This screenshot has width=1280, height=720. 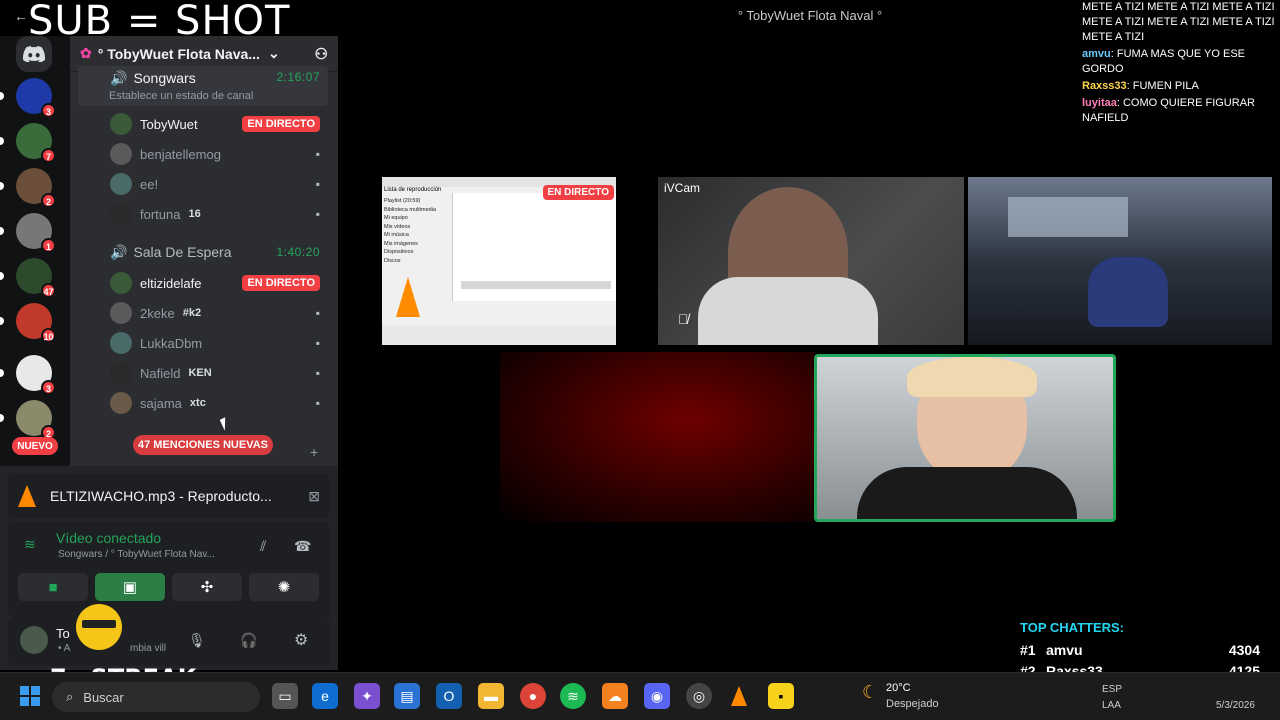 What do you see at coordinates (86, 53) in the screenshot?
I see `server-icon: ✿` at bounding box center [86, 53].